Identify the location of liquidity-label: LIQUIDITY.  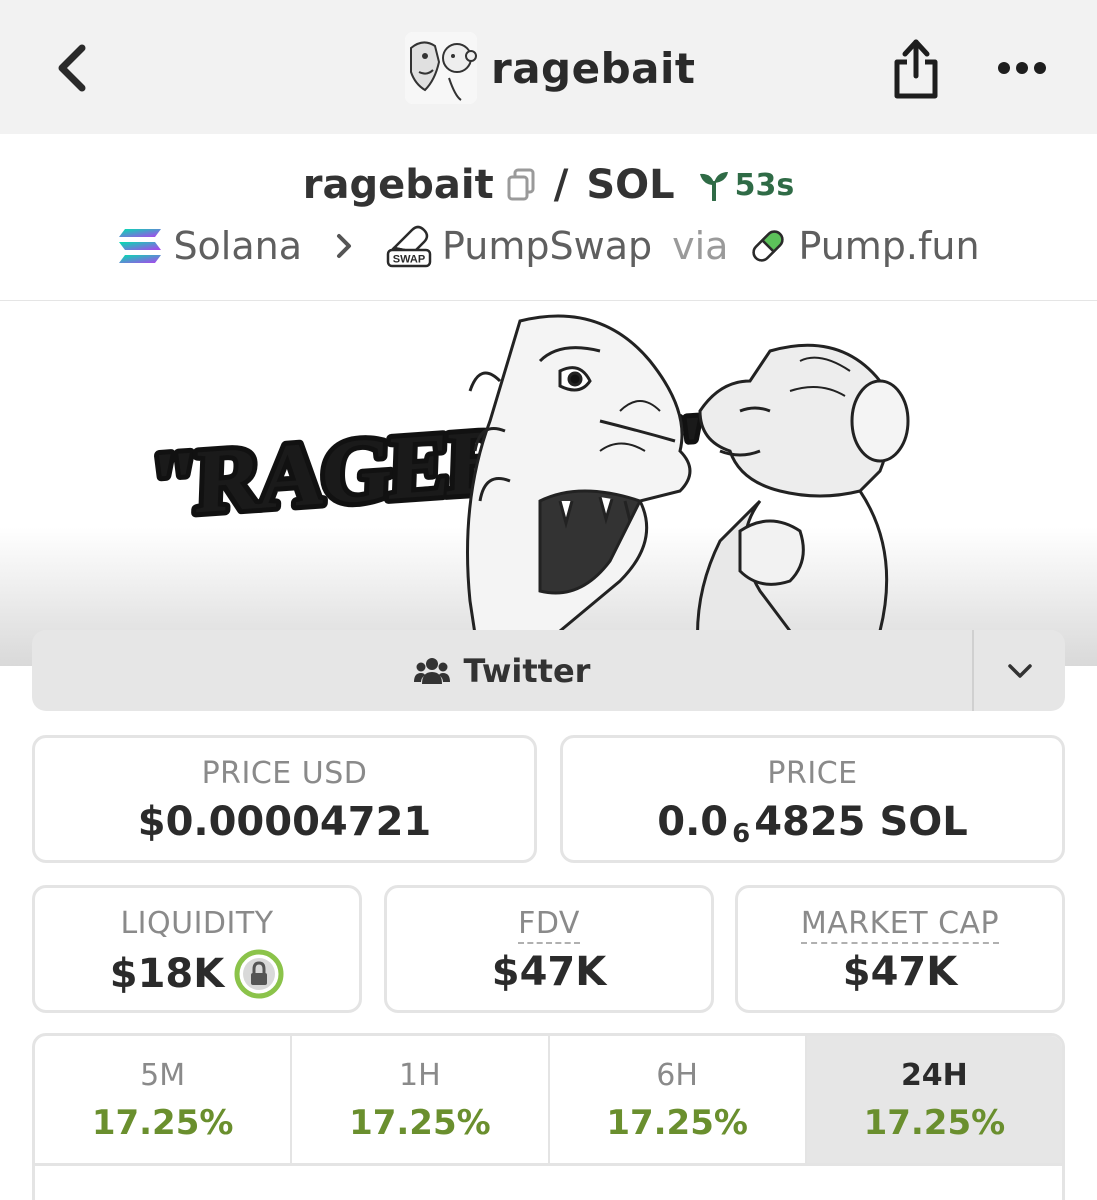
(197, 923).